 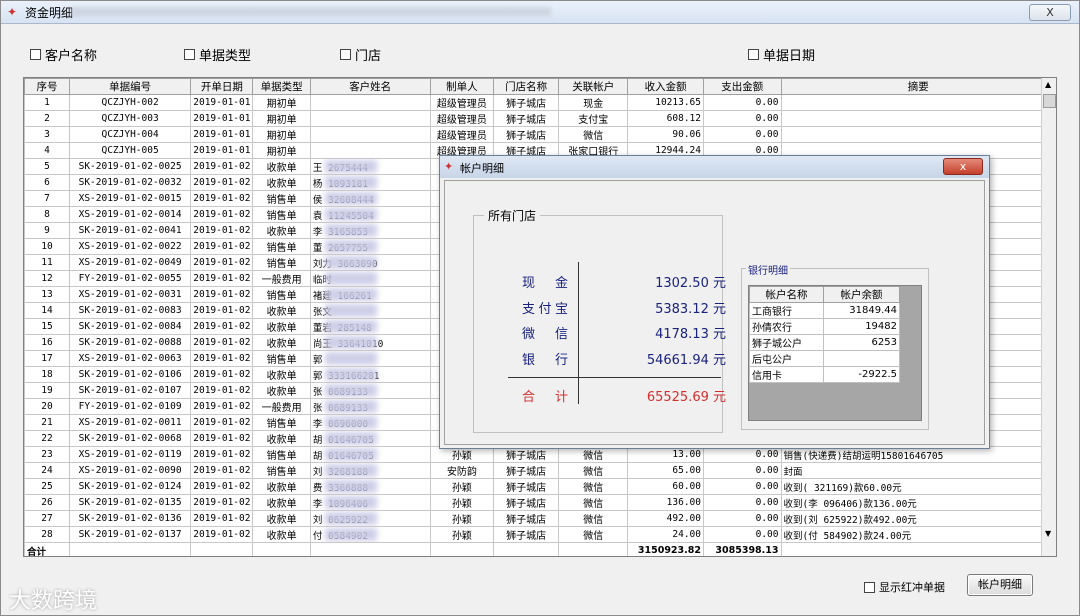 I want to click on dialog-title-bar: ✦ 帐户明细 x, so click(x=714, y=167).